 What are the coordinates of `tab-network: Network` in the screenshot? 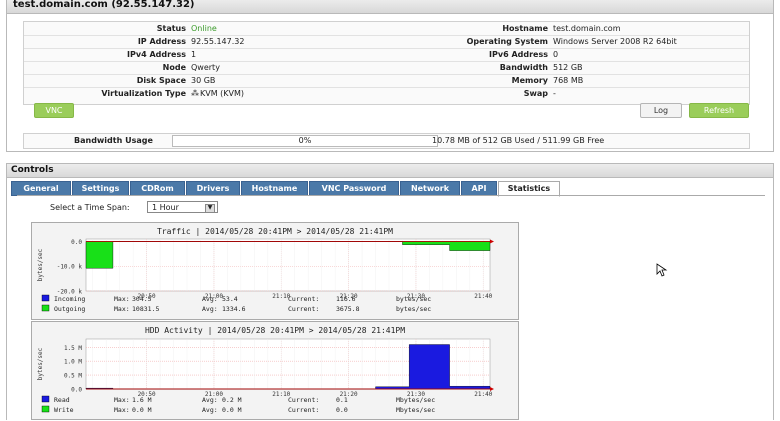 It's located at (430, 188).